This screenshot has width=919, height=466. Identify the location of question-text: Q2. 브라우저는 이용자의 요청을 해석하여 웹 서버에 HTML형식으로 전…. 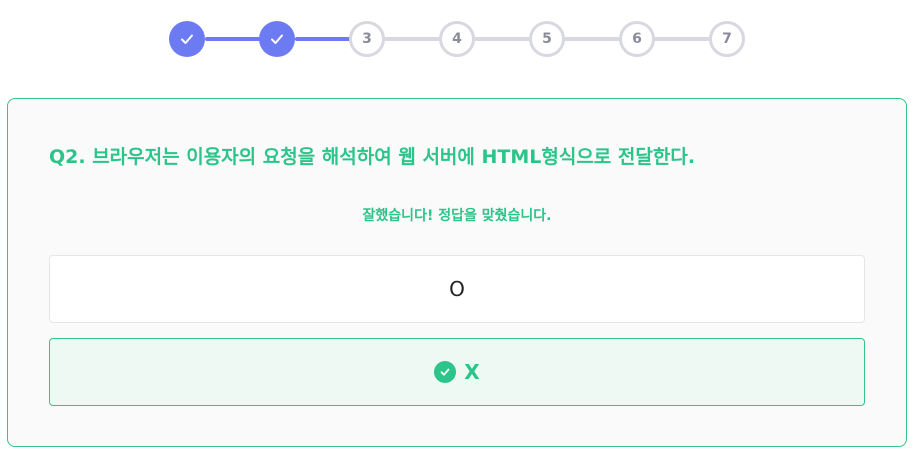
(372, 157).